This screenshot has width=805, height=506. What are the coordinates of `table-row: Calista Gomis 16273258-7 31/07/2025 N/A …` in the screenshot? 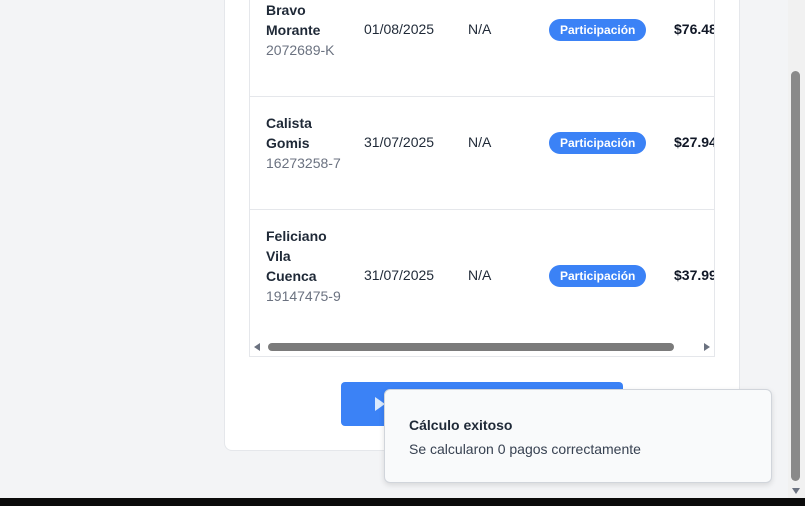 It's located at (482, 153).